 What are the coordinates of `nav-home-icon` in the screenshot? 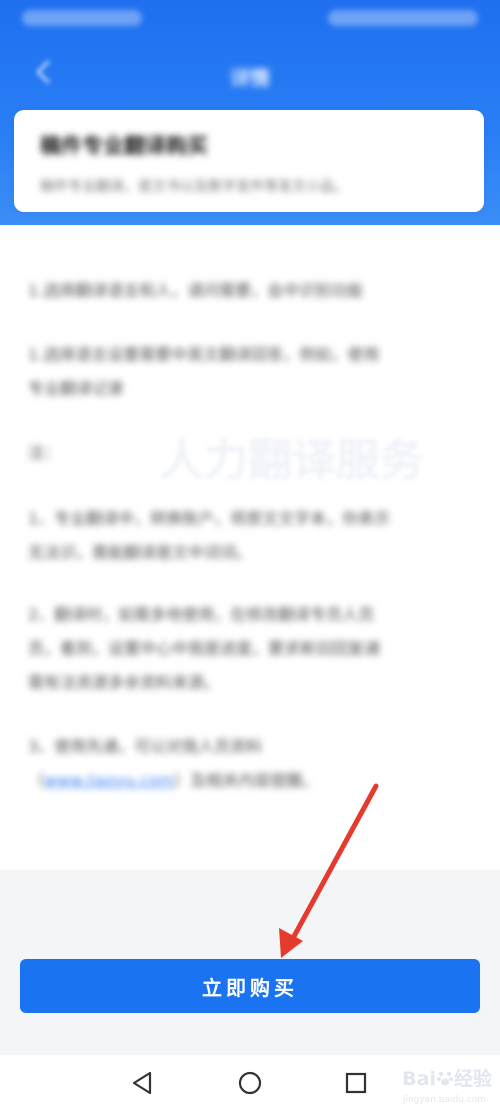 It's located at (250, 1083).